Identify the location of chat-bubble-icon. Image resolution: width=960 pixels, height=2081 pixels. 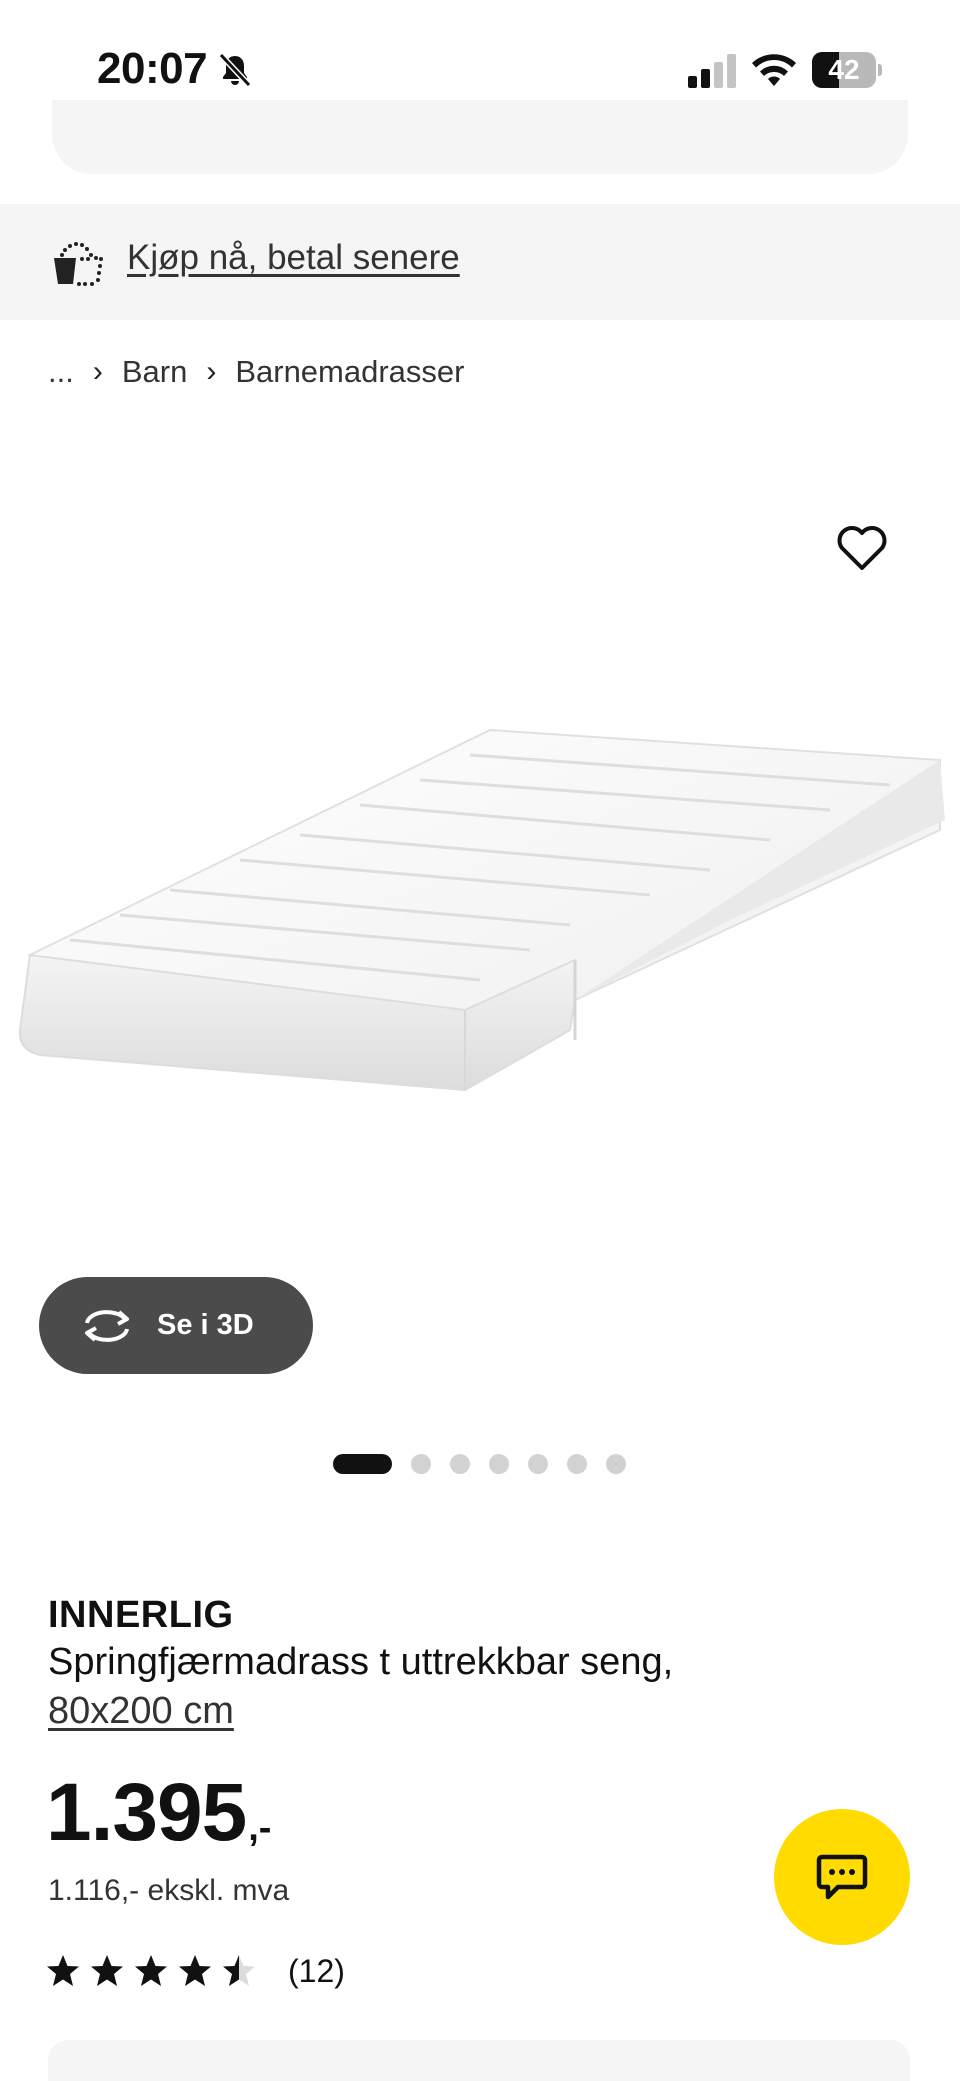
(842, 1877).